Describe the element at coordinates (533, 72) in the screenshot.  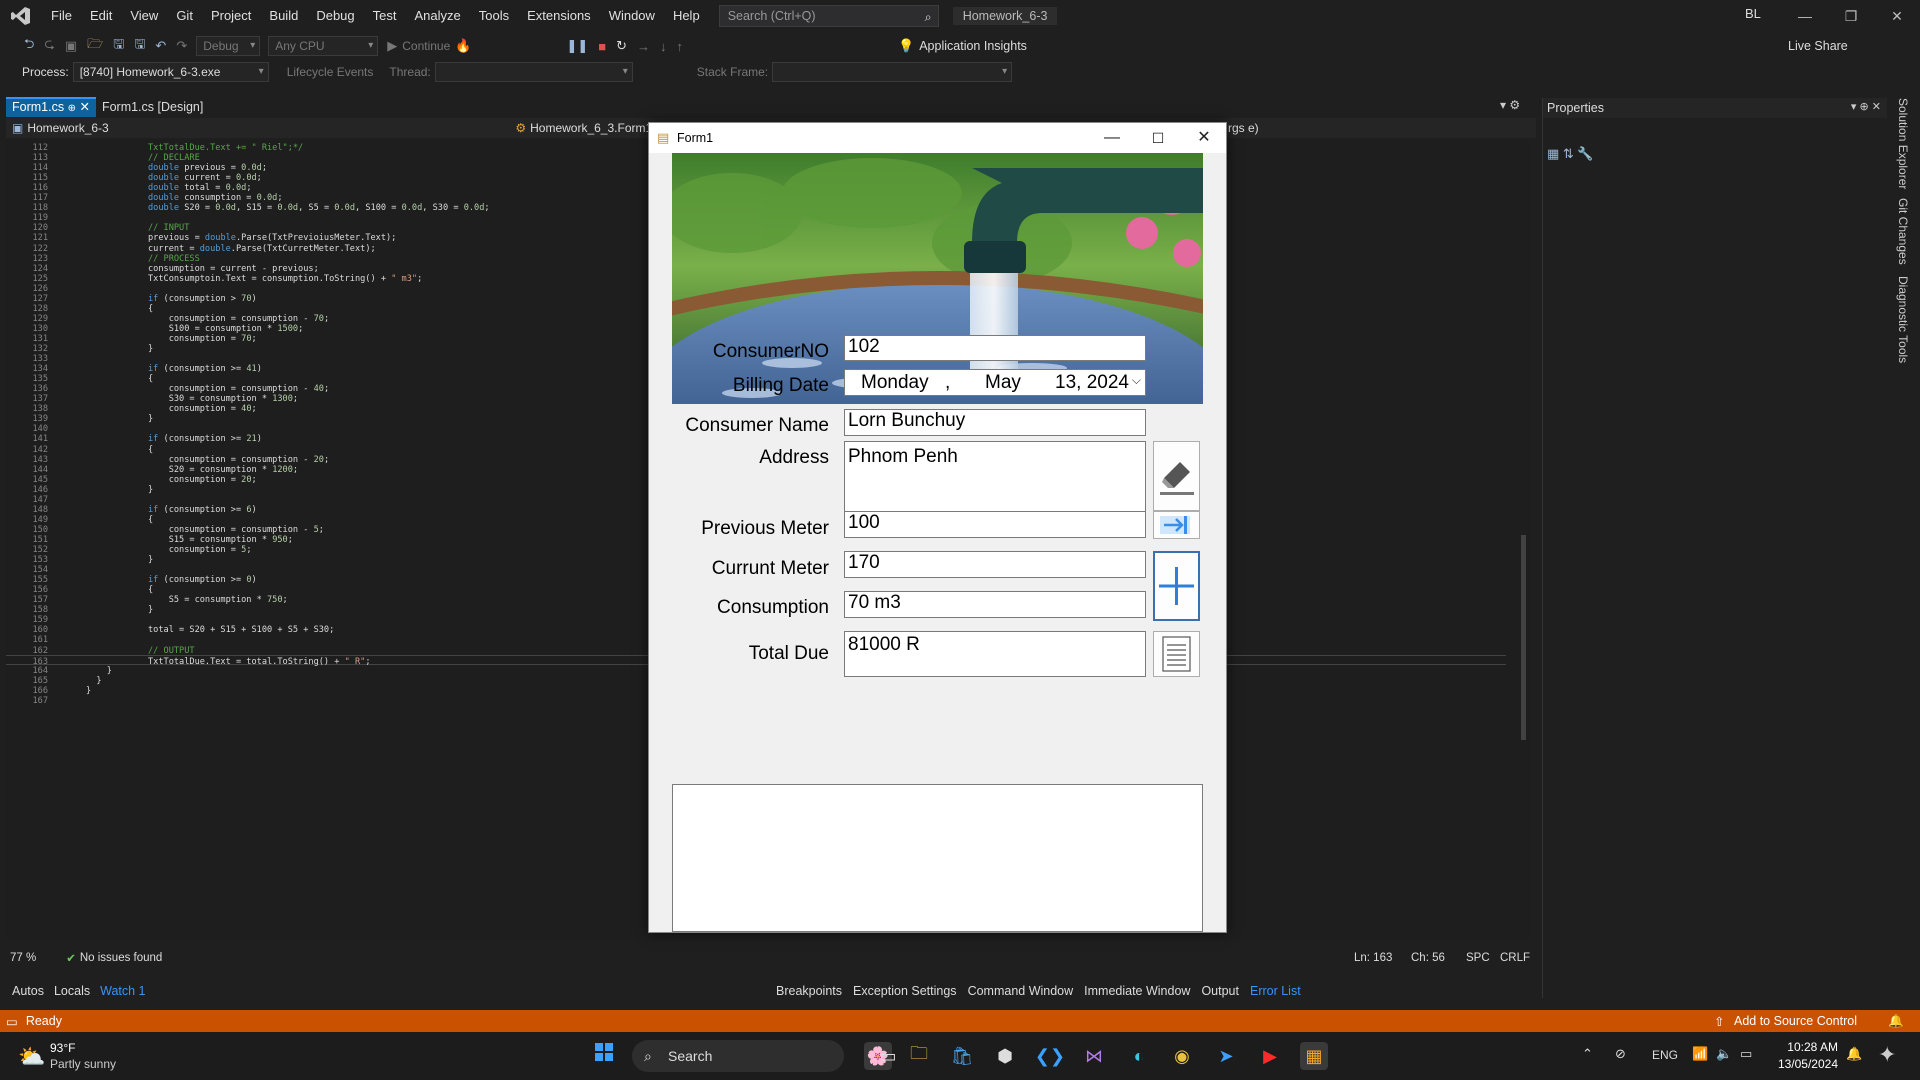
I see `thread-select` at that location.